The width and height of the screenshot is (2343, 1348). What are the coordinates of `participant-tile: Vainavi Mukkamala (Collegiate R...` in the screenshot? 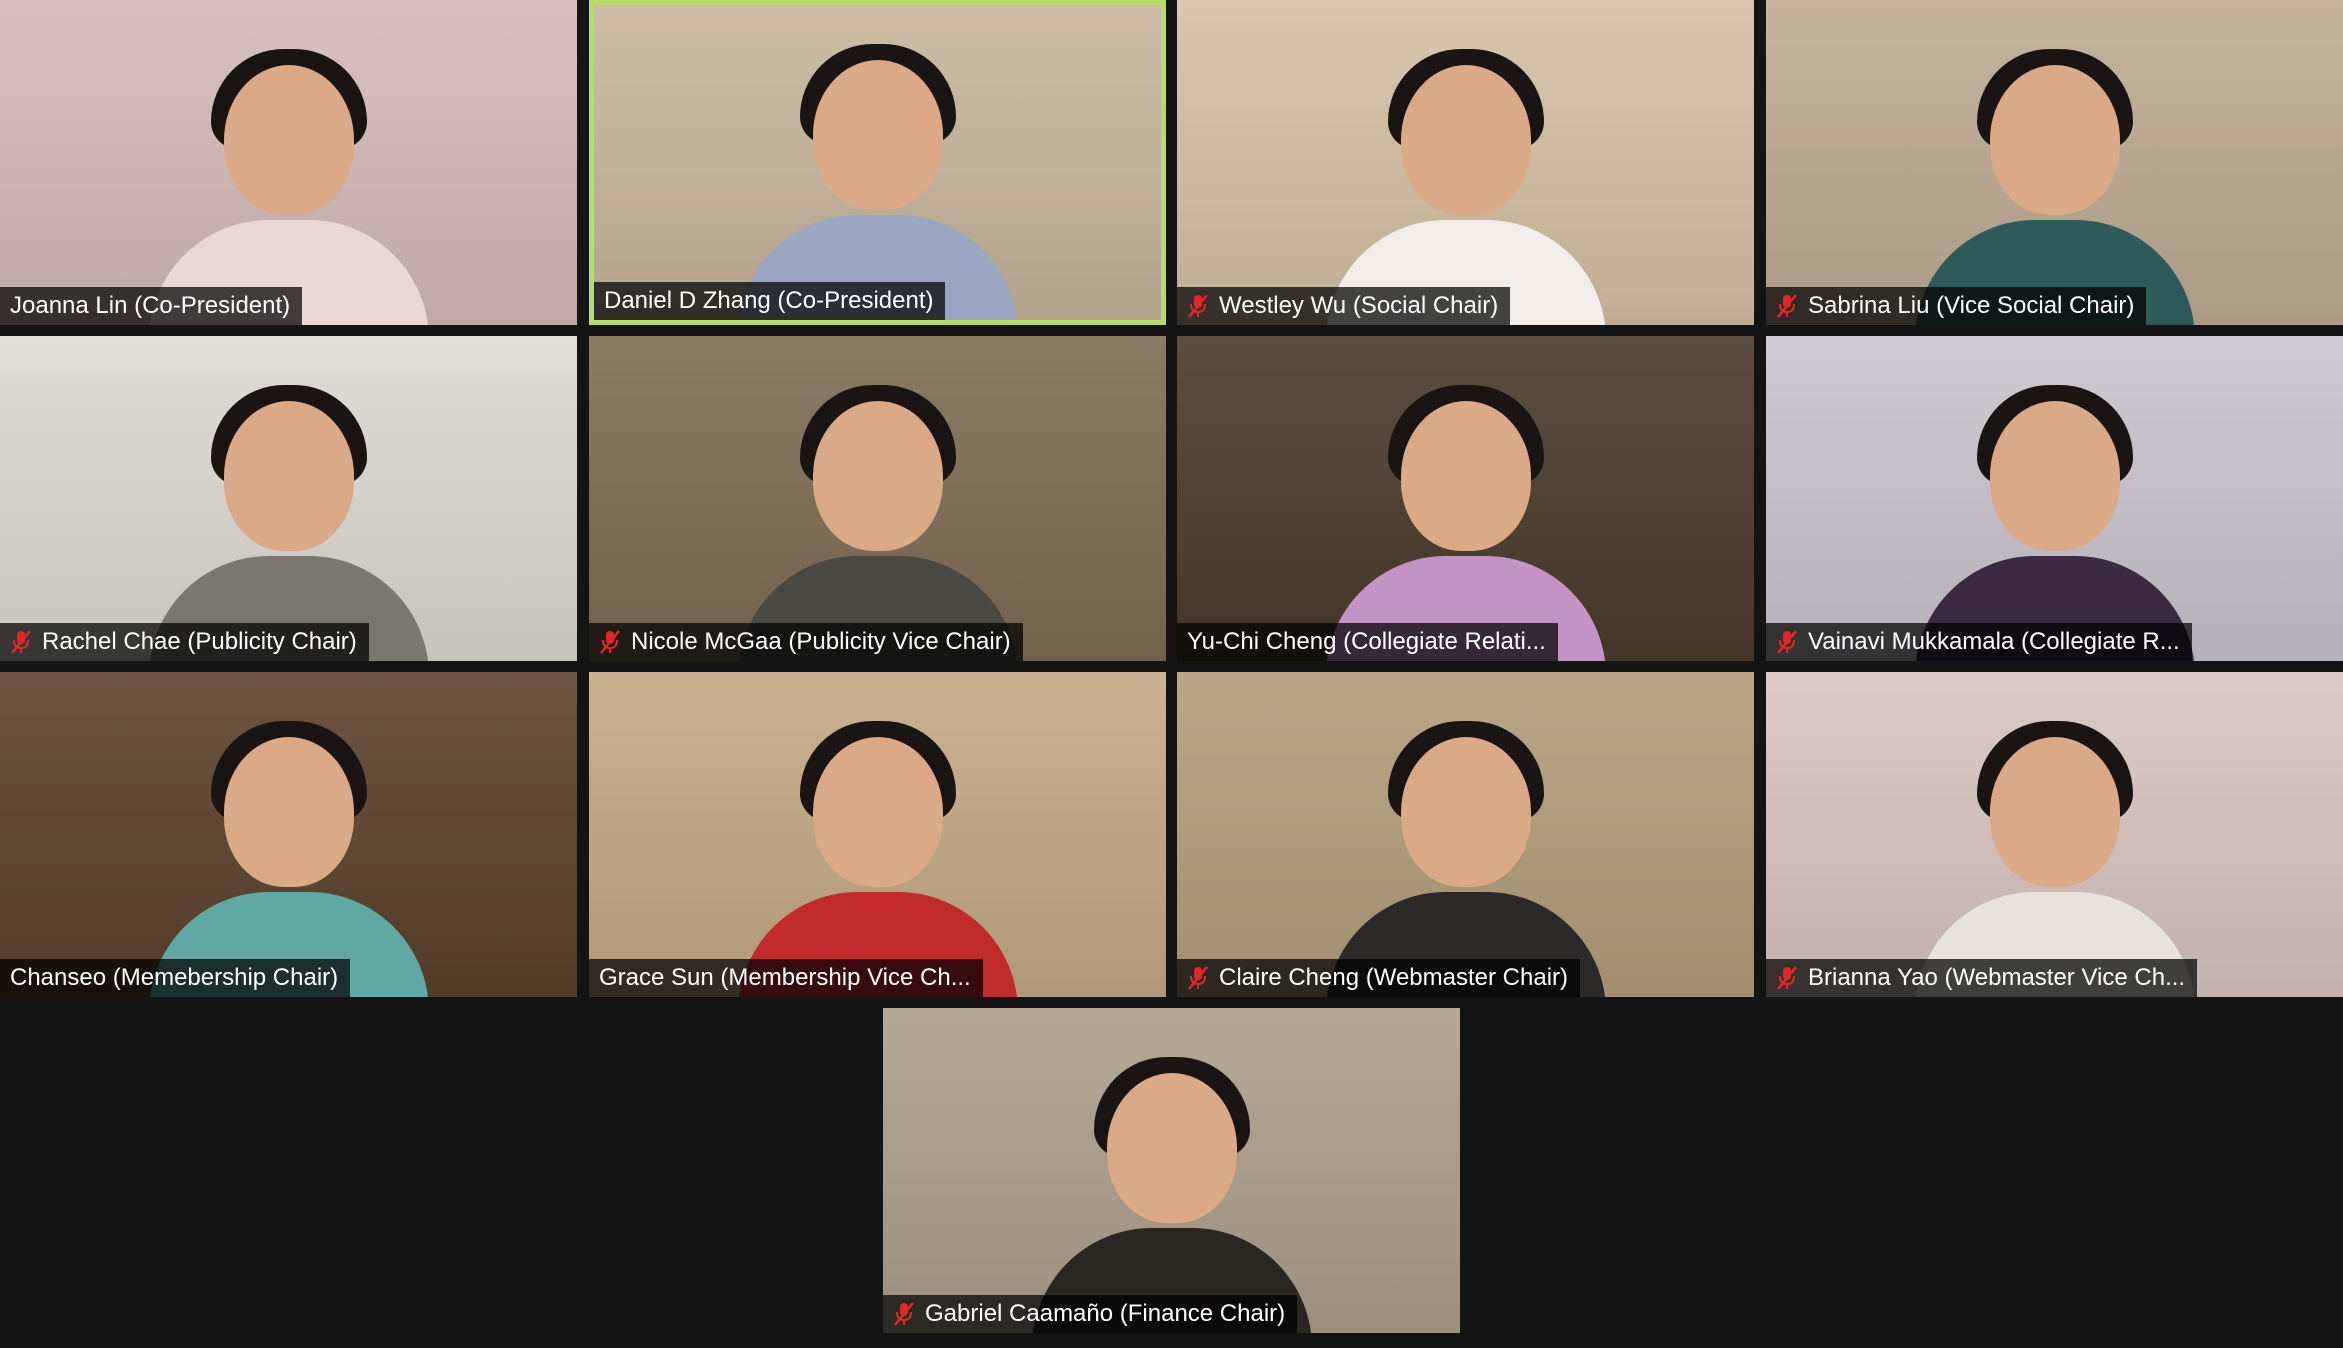 It's located at (2054, 498).